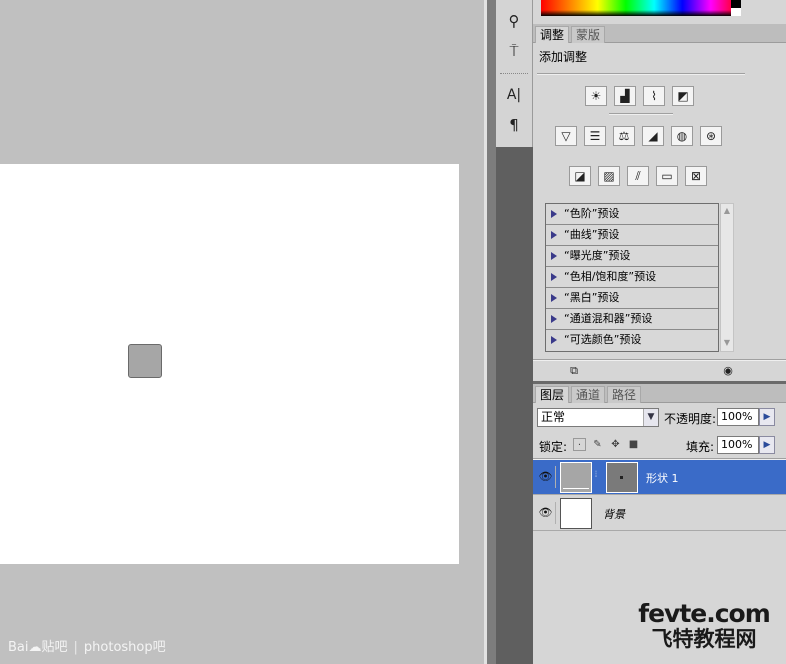 This screenshot has width=786, height=664. What do you see at coordinates (35, 647) in the screenshot?
I see `baidu-paw-icon: ☁` at bounding box center [35, 647].